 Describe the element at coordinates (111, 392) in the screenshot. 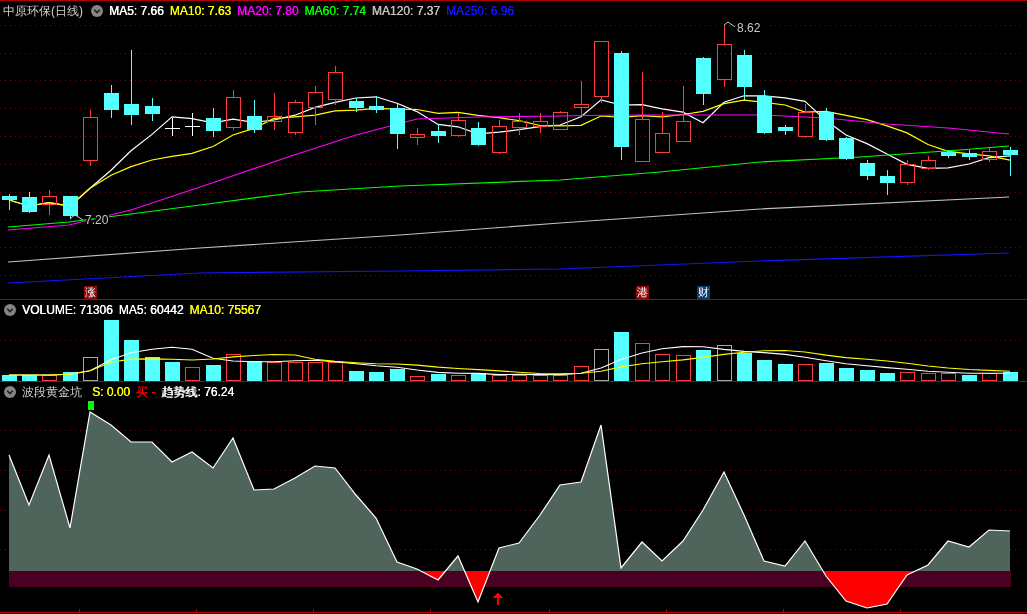

I see `indicator-value: S: 0.00` at that location.